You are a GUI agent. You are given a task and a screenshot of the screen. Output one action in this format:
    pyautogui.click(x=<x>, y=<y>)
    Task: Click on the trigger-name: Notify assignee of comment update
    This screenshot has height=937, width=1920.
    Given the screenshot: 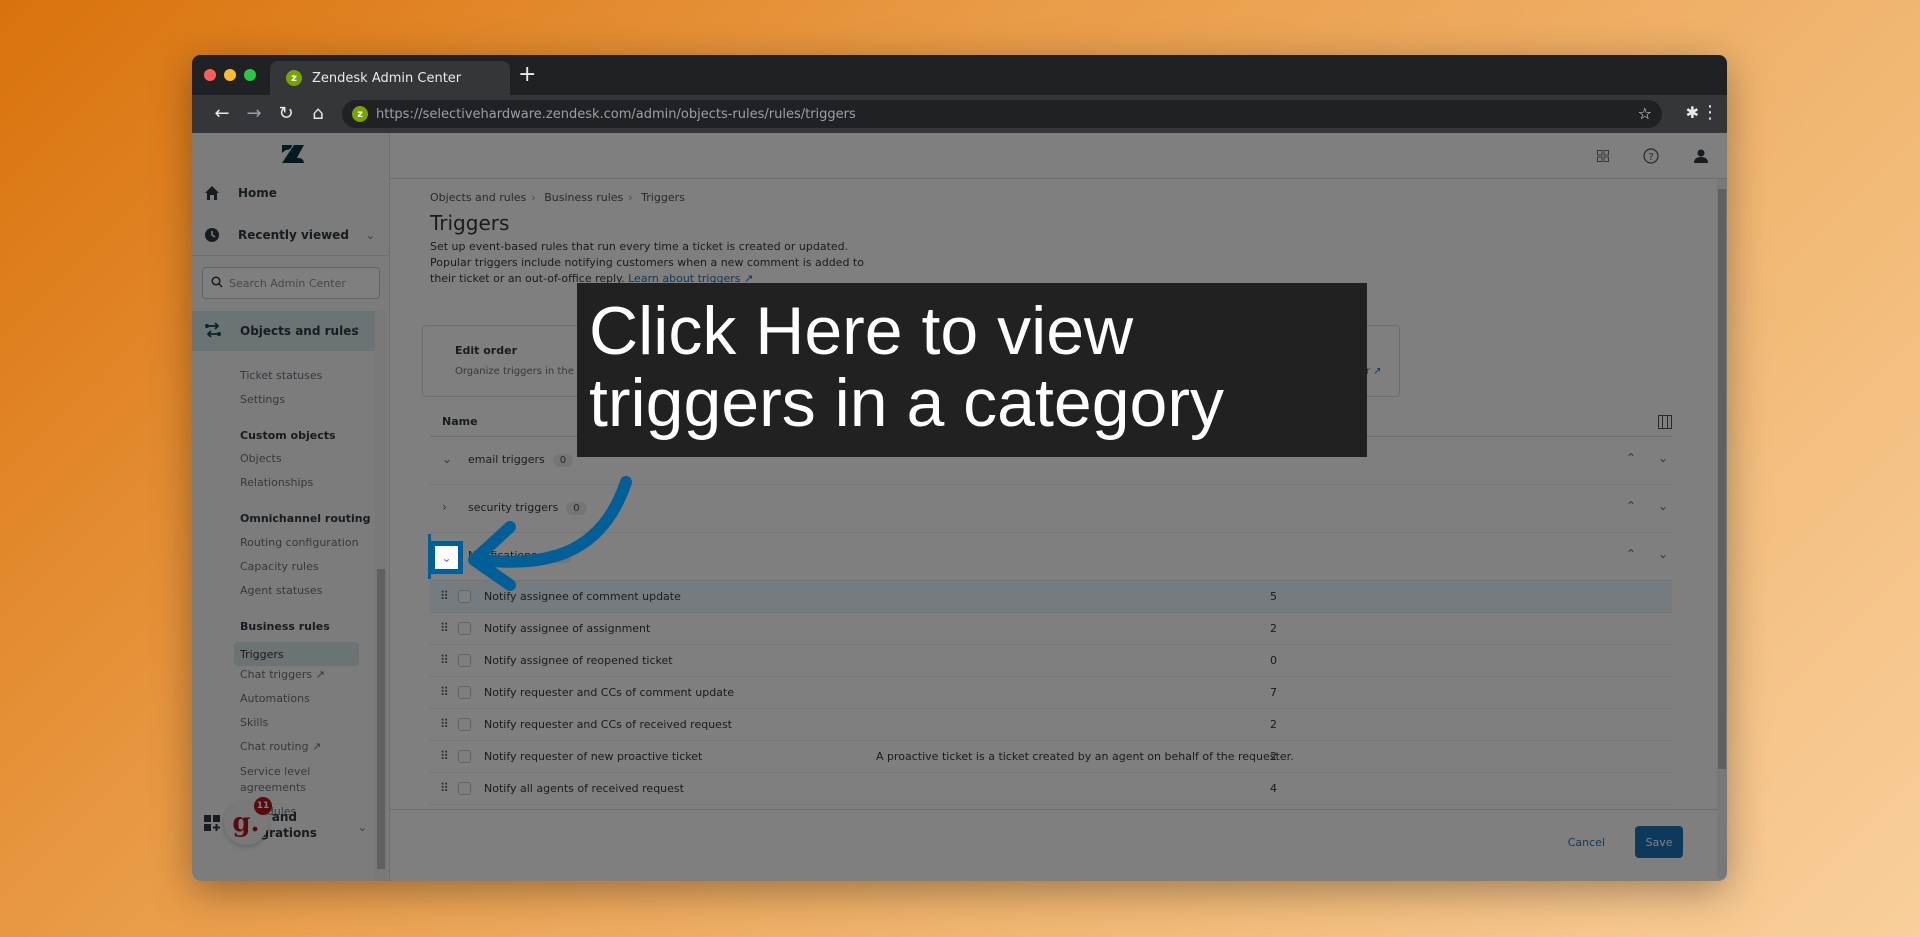 What is the action you would take?
    pyautogui.click(x=582, y=596)
    